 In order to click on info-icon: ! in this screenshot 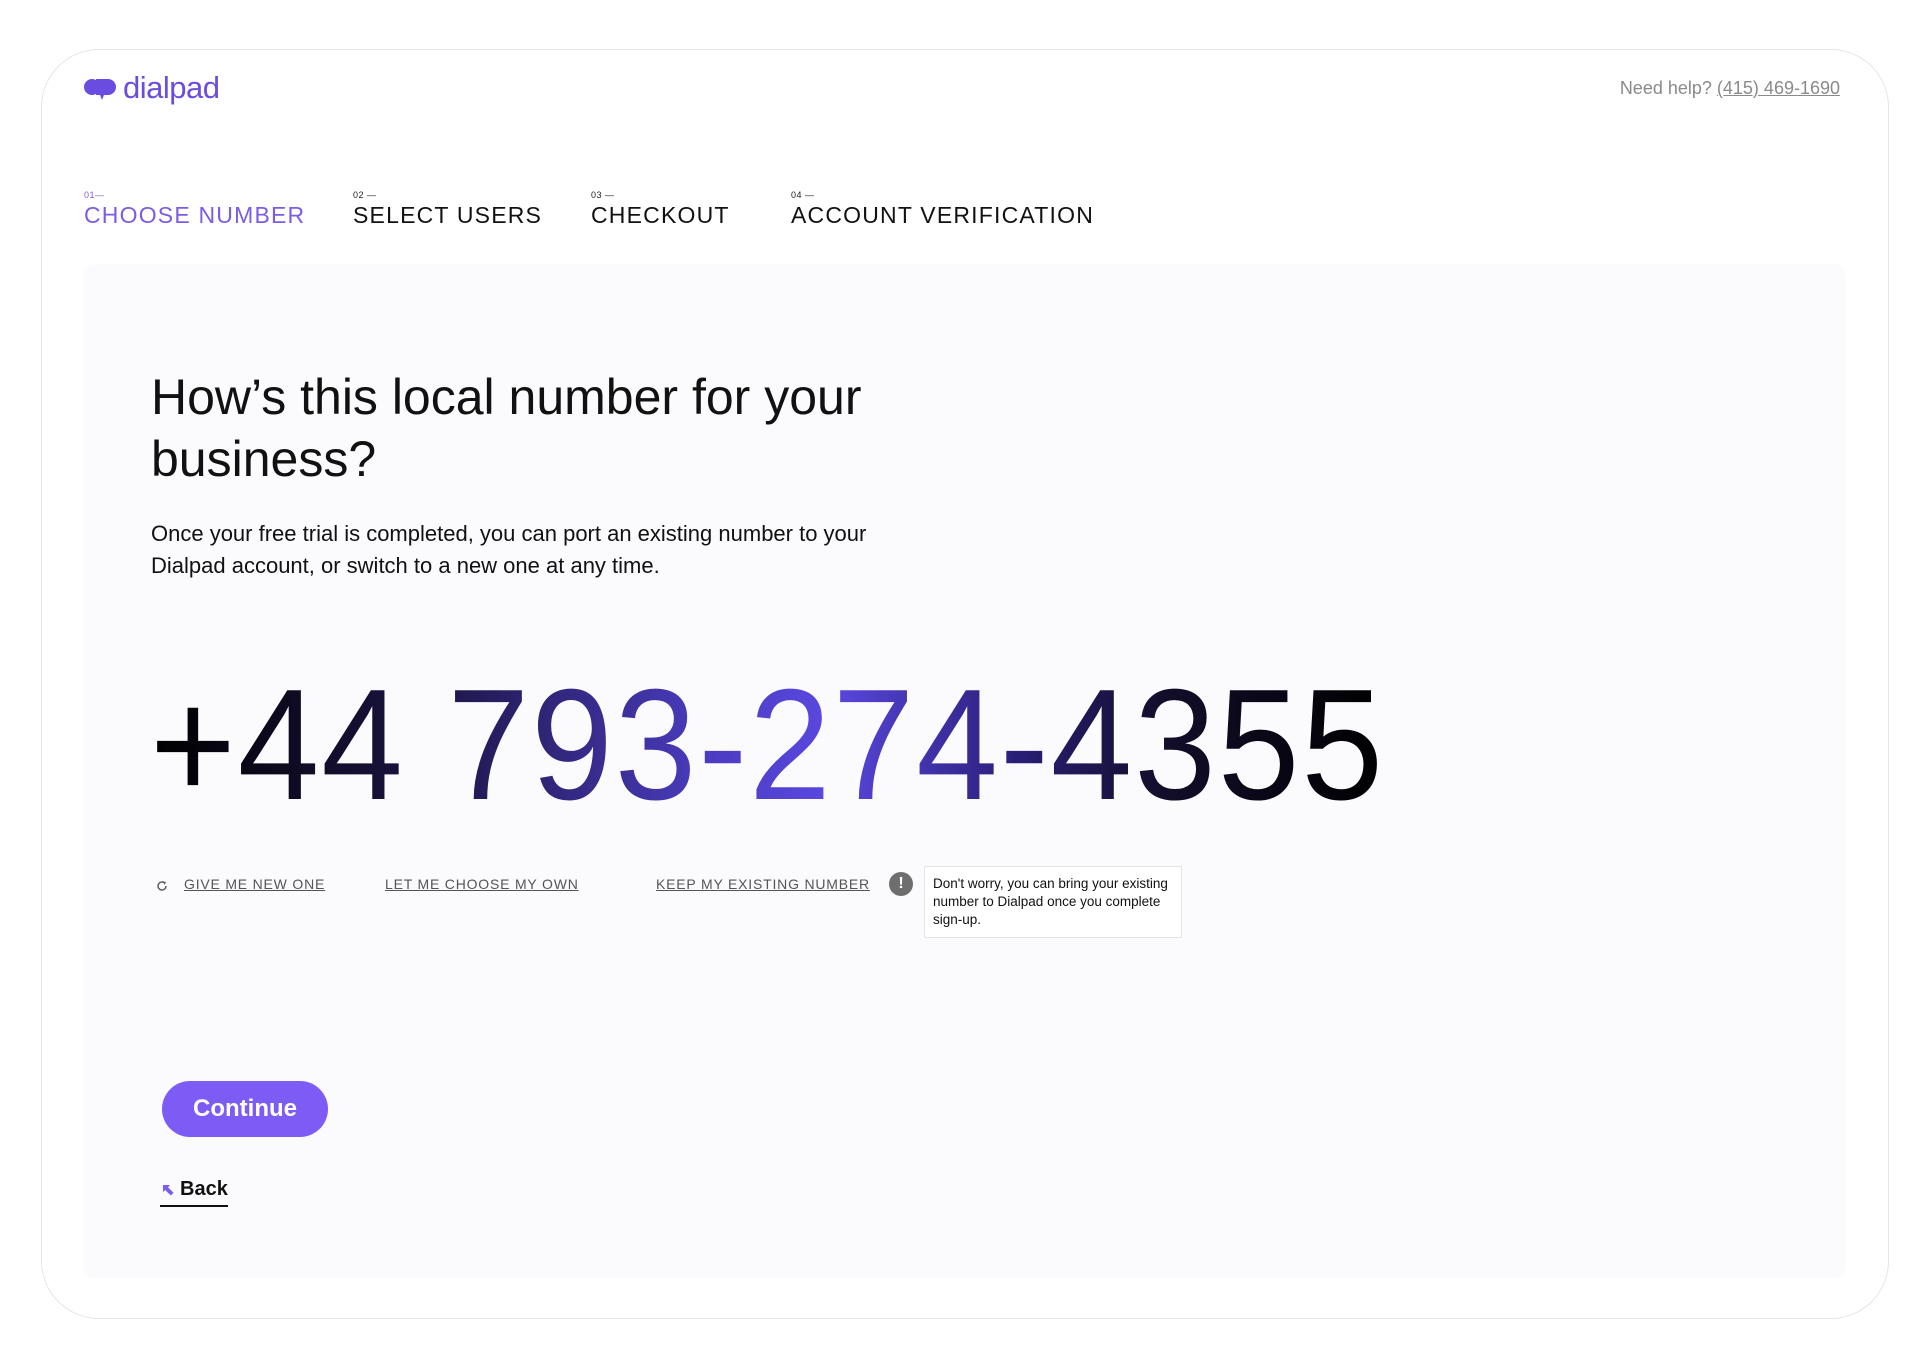, I will do `click(901, 884)`.